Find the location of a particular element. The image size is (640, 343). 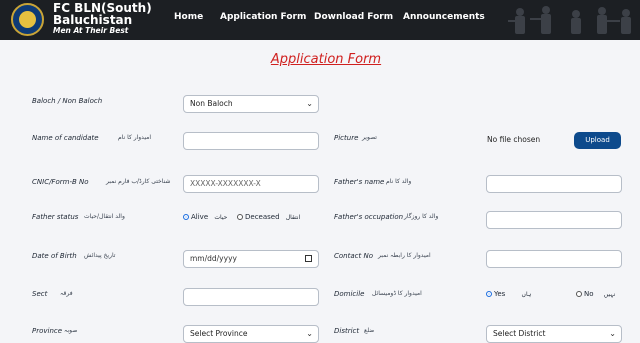

radio-no-urdu: نہیں is located at coordinates (609, 294).